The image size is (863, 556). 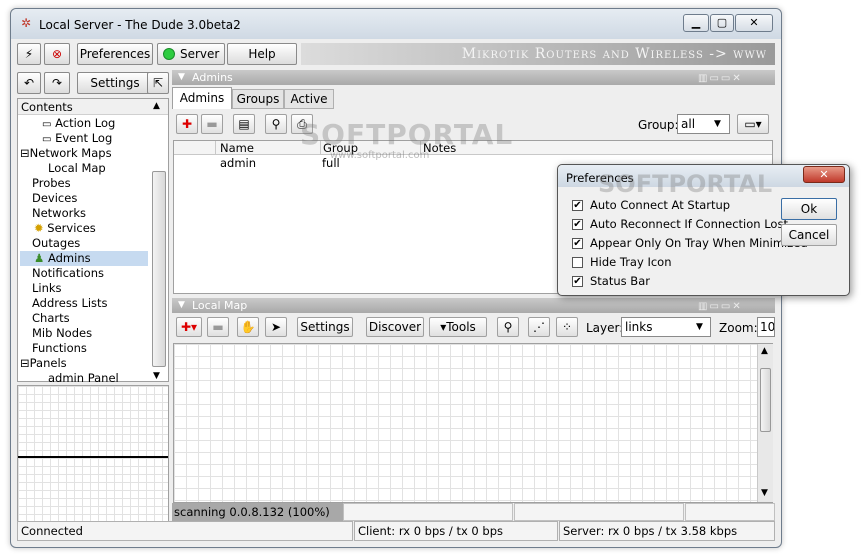 What do you see at coordinates (538, 54) in the screenshot?
I see `mikrotik-banner: Mikrotik Routers and Wireless -> www` at bounding box center [538, 54].